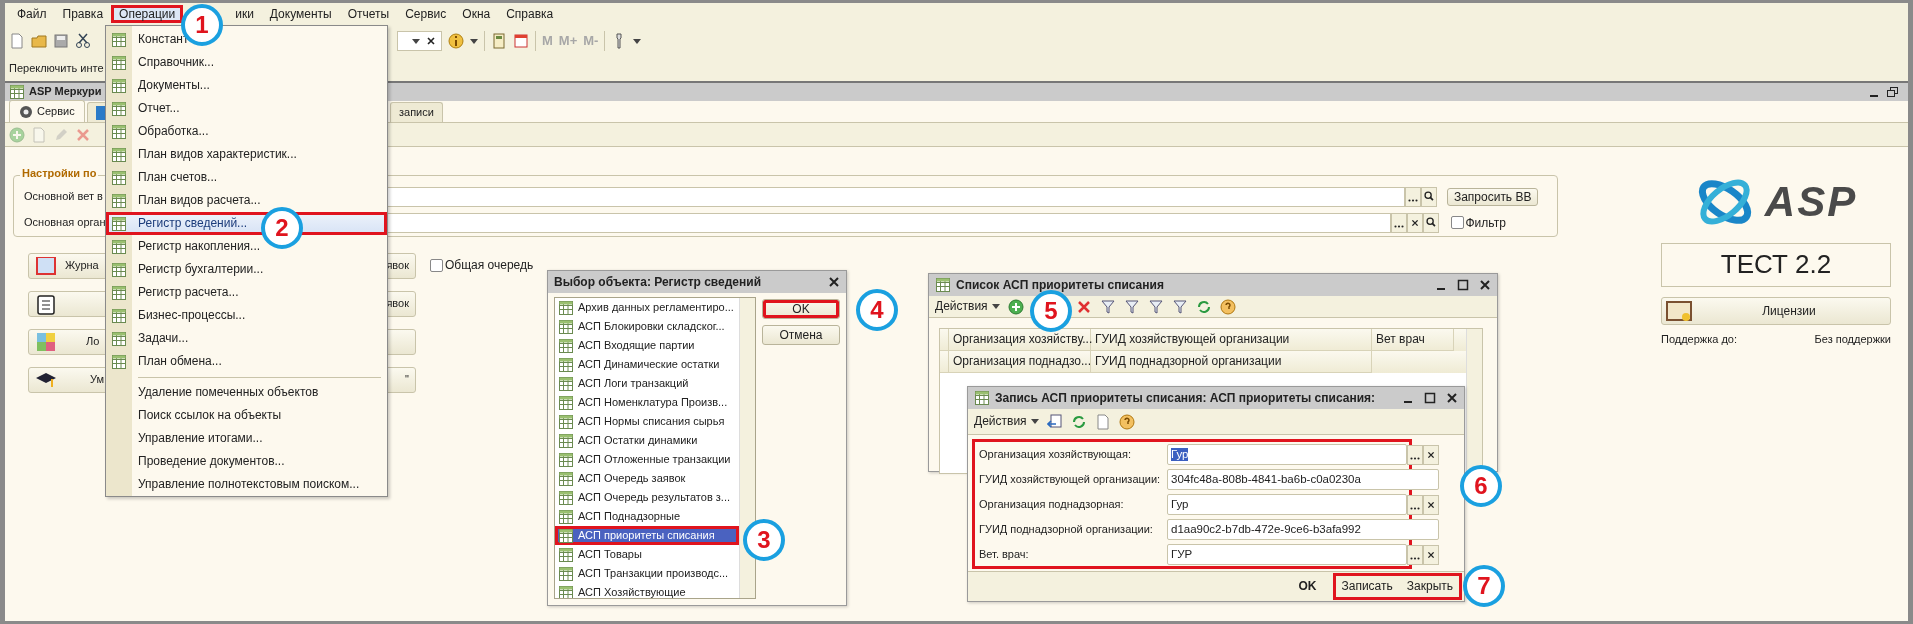 The height and width of the screenshot is (624, 1913). I want to click on menu-item: Документы, so click(300, 14).